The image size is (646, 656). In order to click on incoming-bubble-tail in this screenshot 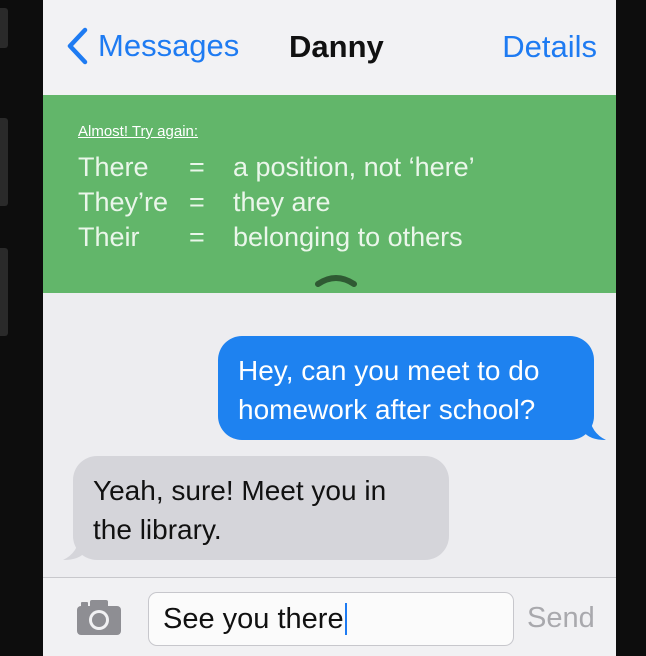, I will do `click(74, 547)`.